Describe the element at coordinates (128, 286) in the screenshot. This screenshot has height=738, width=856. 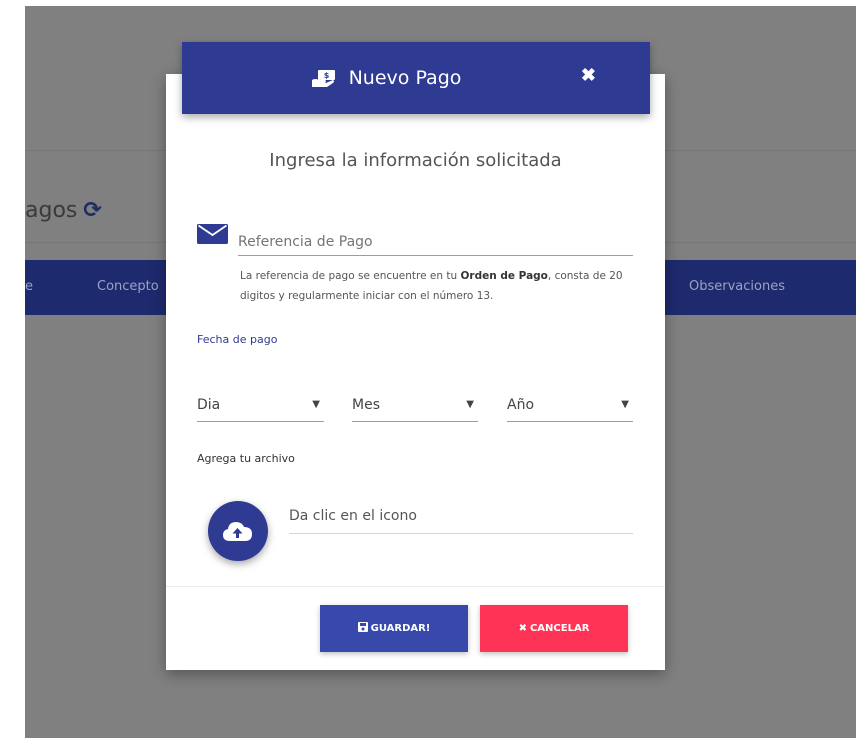
I see `background-column-header: Concepto` at that location.